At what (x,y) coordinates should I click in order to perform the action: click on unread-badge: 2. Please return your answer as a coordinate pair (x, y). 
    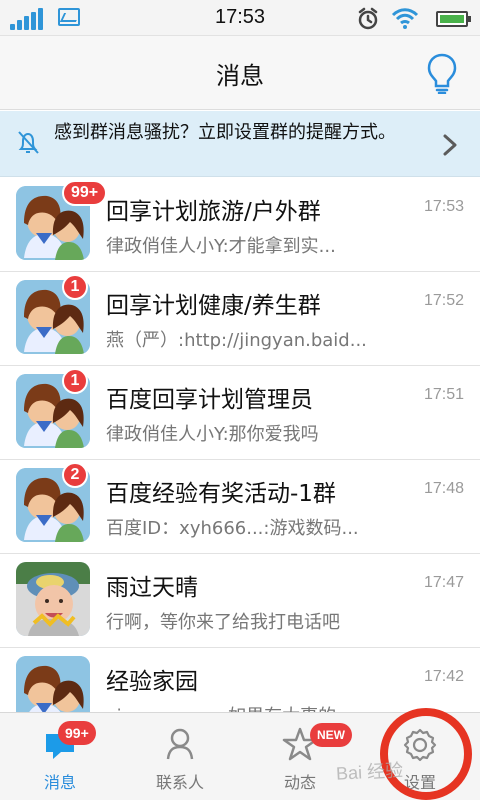
    Looking at the image, I should click on (75, 475).